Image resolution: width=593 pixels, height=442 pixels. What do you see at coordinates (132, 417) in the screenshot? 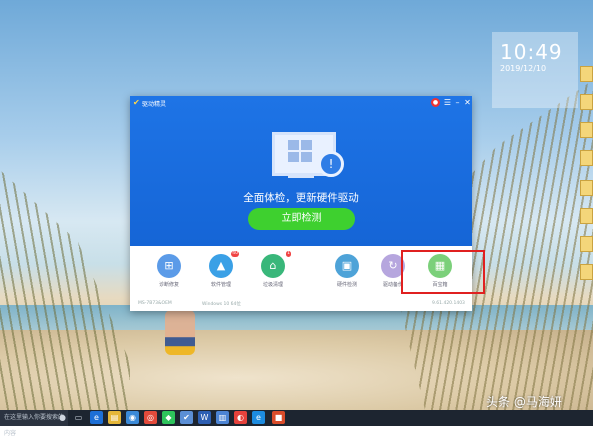
I see `chrome-icon: ◉` at bounding box center [132, 417].